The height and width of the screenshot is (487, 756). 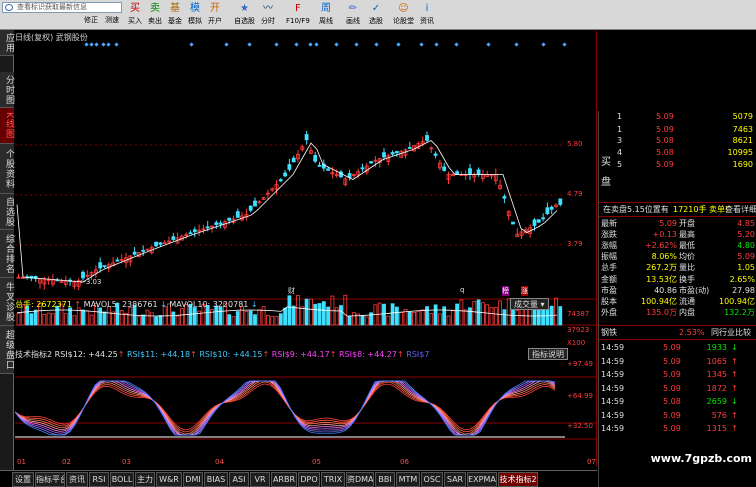 What do you see at coordinates (7, 43) in the screenshot?
I see `left-tab-0: 应用` at bounding box center [7, 43].